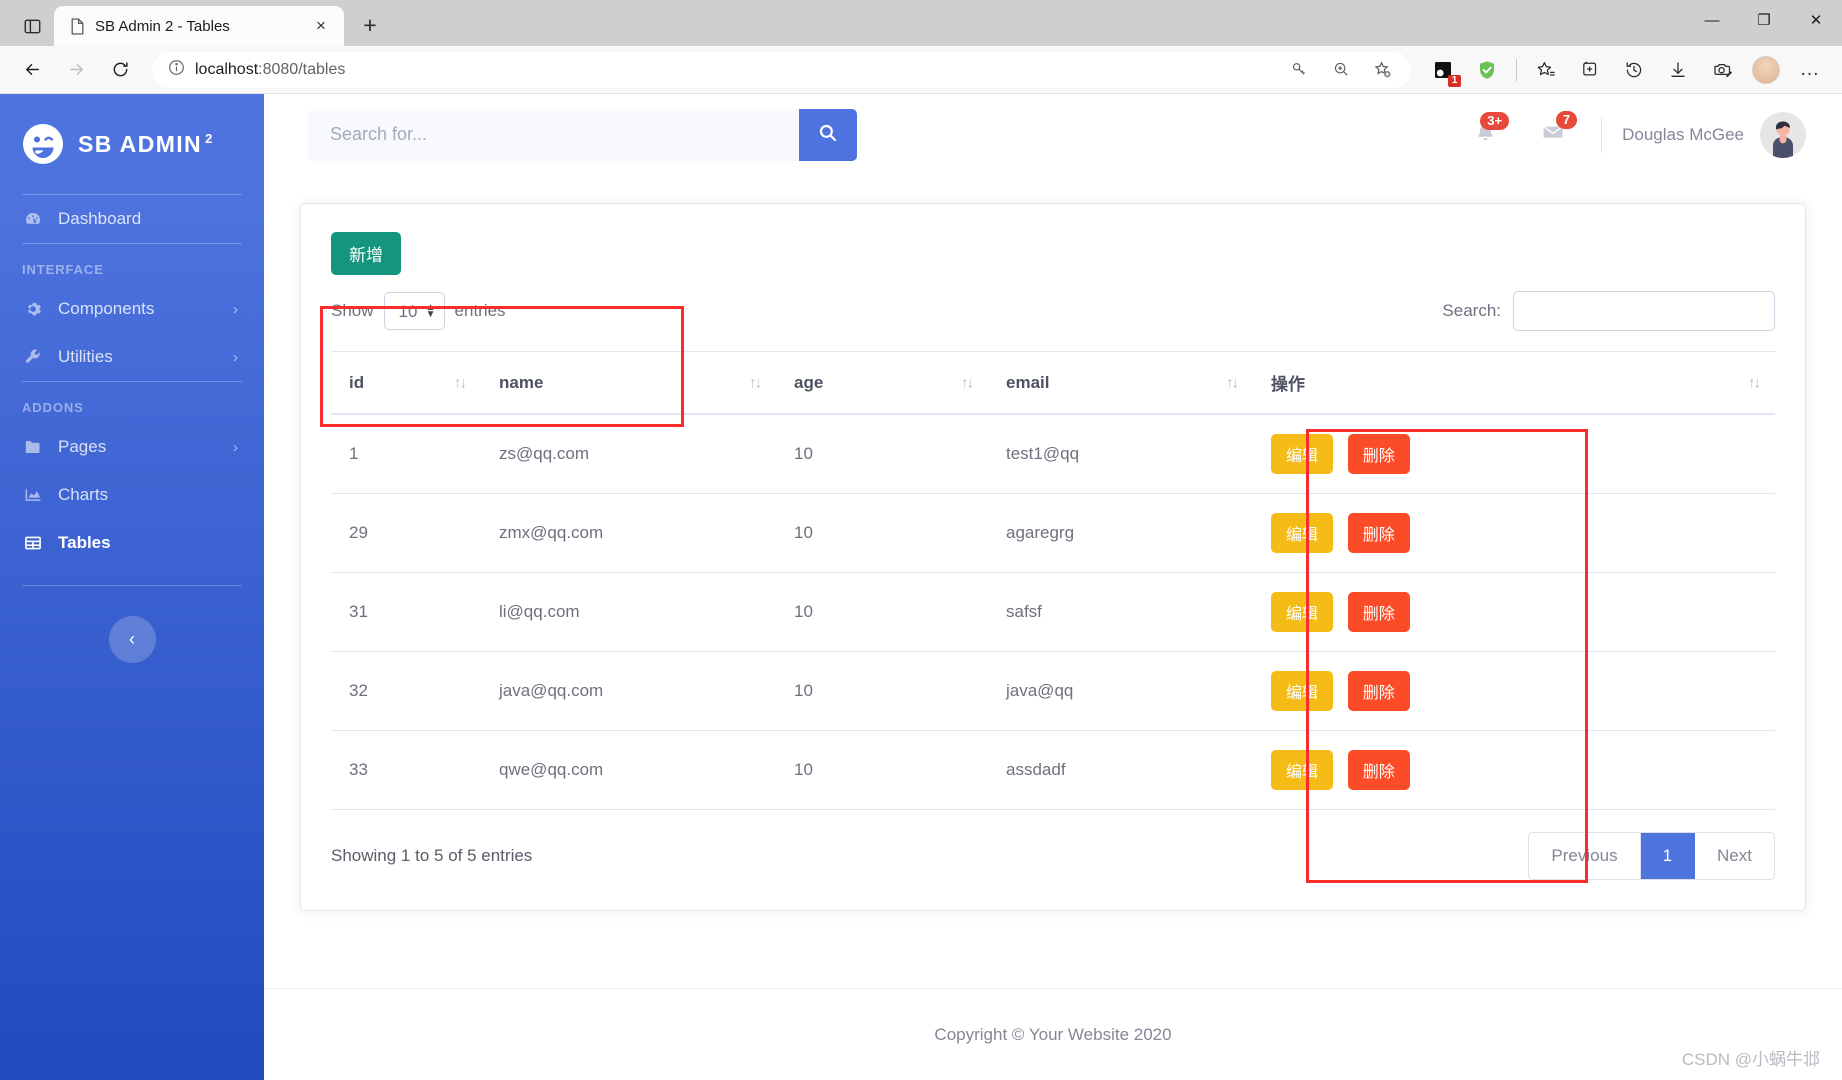 The width and height of the screenshot is (1842, 1080). What do you see at coordinates (1764, 20) in the screenshot?
I see `maximize-button: ❐` at bounding box center [1764, 20].